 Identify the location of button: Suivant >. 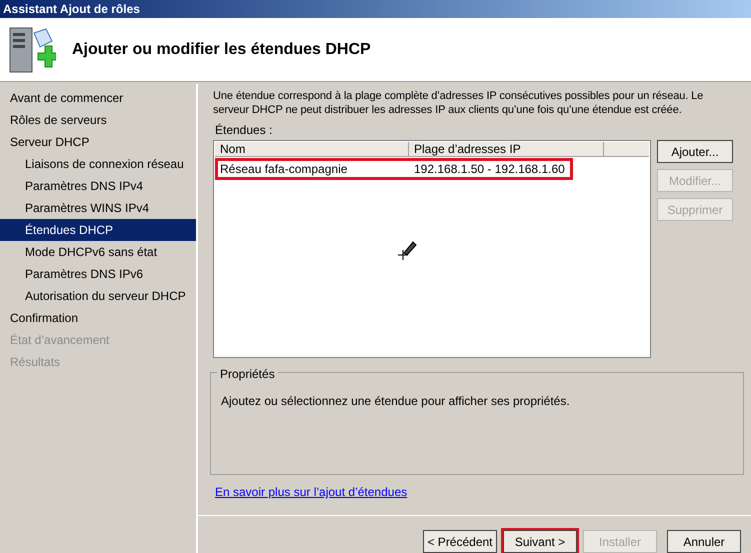
(540, 541).